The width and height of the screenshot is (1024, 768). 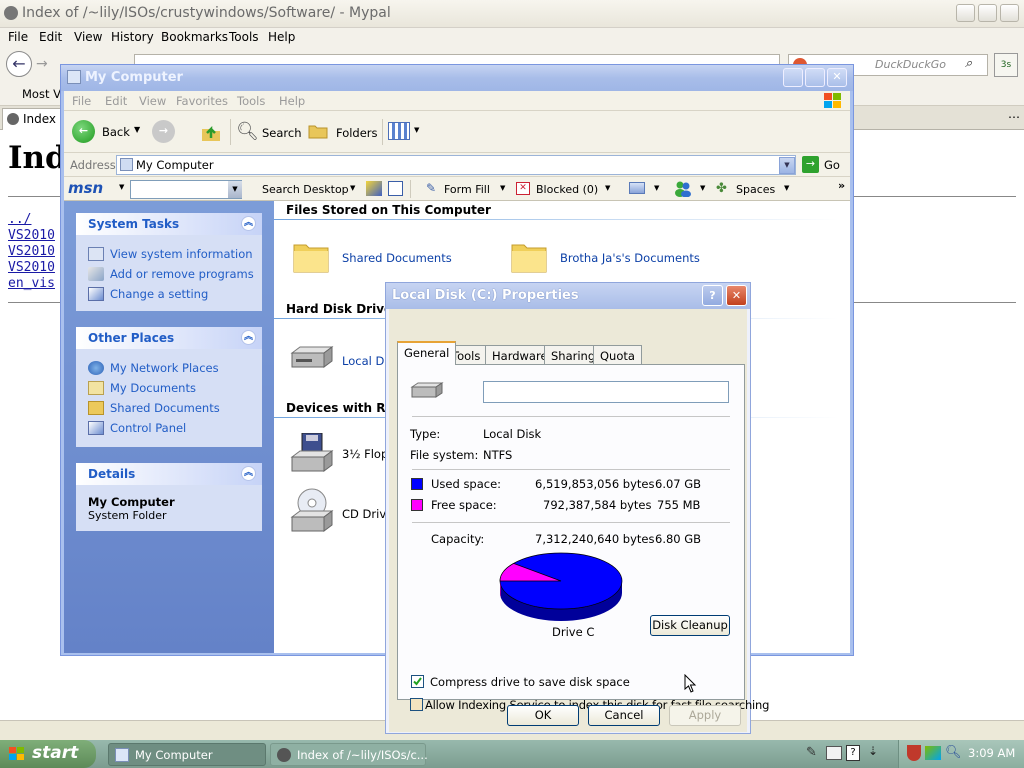 What do you see at coordinates (404, 132) in the screenshot?
I see `views-button: ▼` at bounding box center [404, 132].